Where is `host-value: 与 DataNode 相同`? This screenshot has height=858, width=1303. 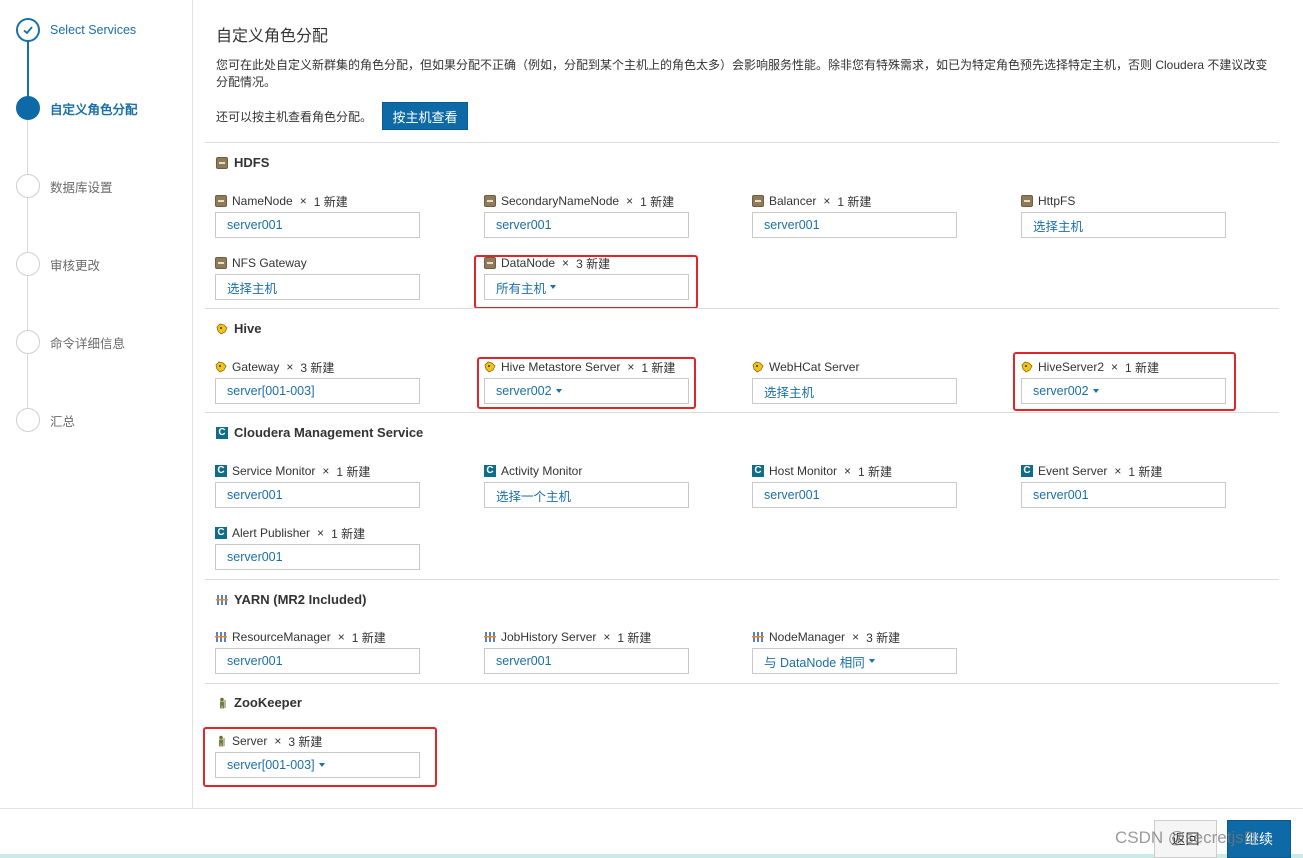
host-value: 与 DataNode 相同 is located at coordinates (814, 662).